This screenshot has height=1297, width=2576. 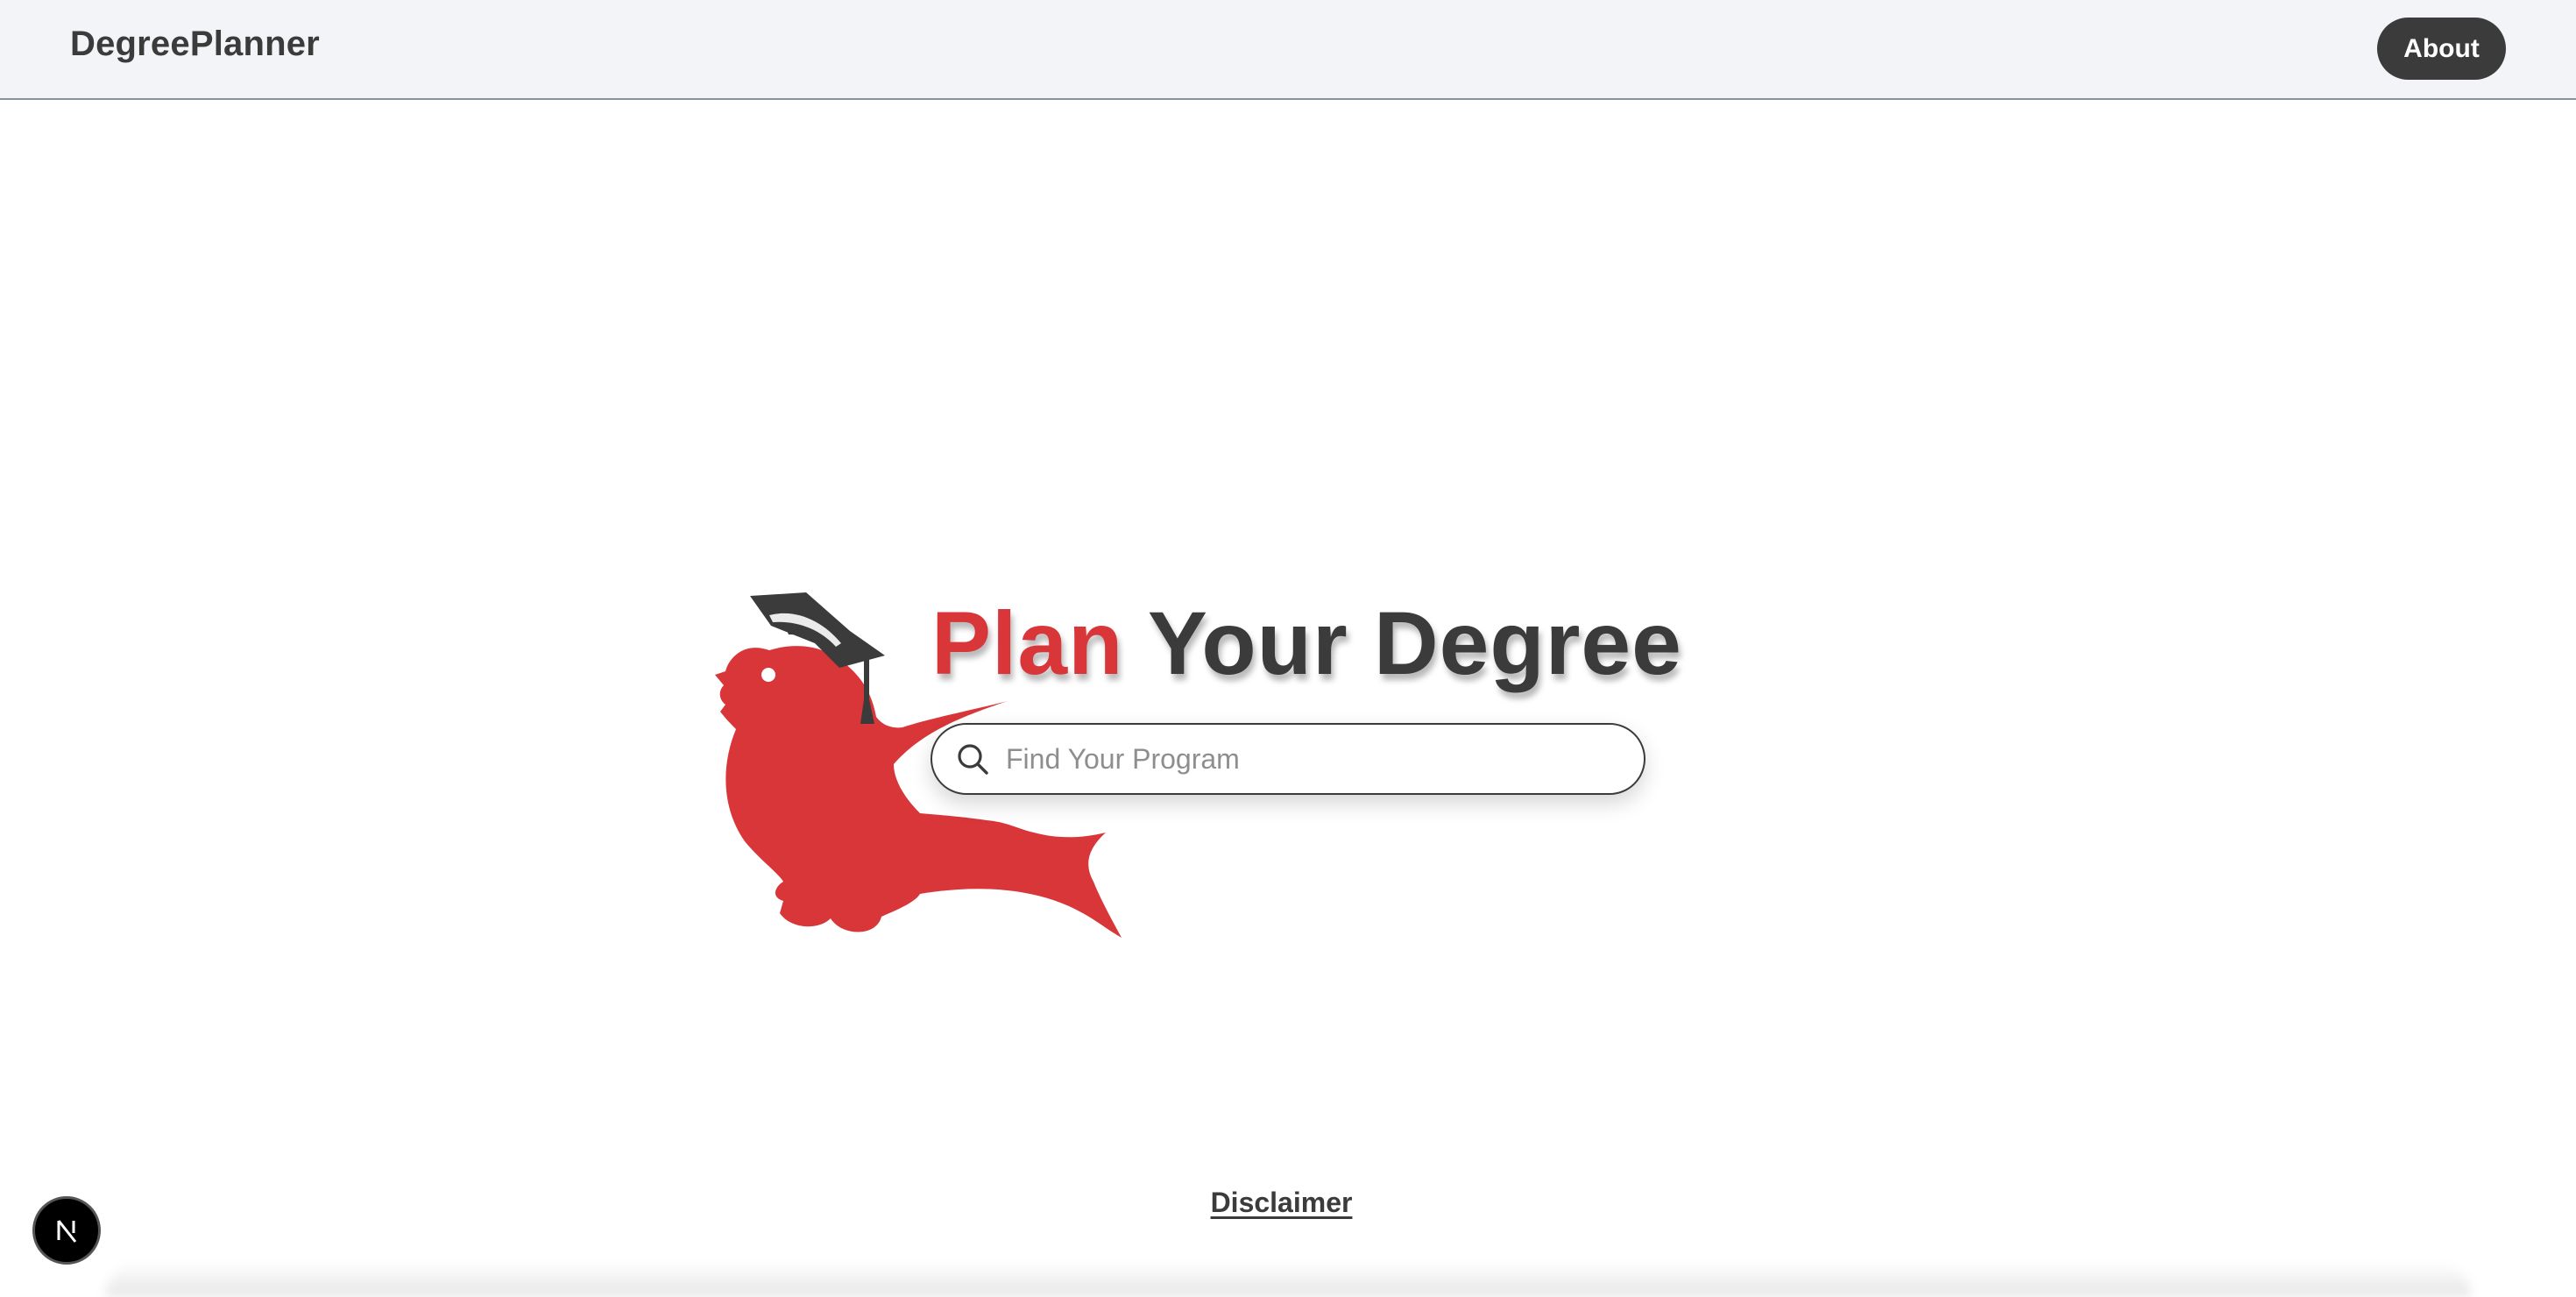 I want to click on top-nav-bar: DegreePlanner About, so click(x=1288, y=50).